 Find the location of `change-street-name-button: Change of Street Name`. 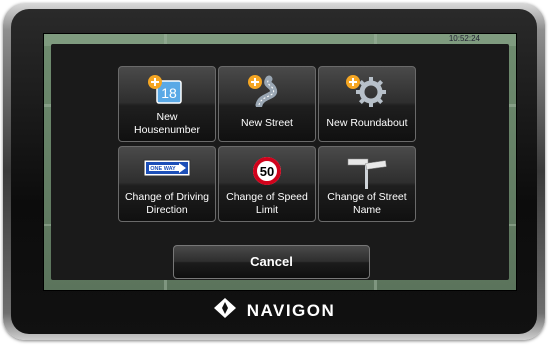

change-street-name-button: Change of Street Name is located at coordinates (367, 184).